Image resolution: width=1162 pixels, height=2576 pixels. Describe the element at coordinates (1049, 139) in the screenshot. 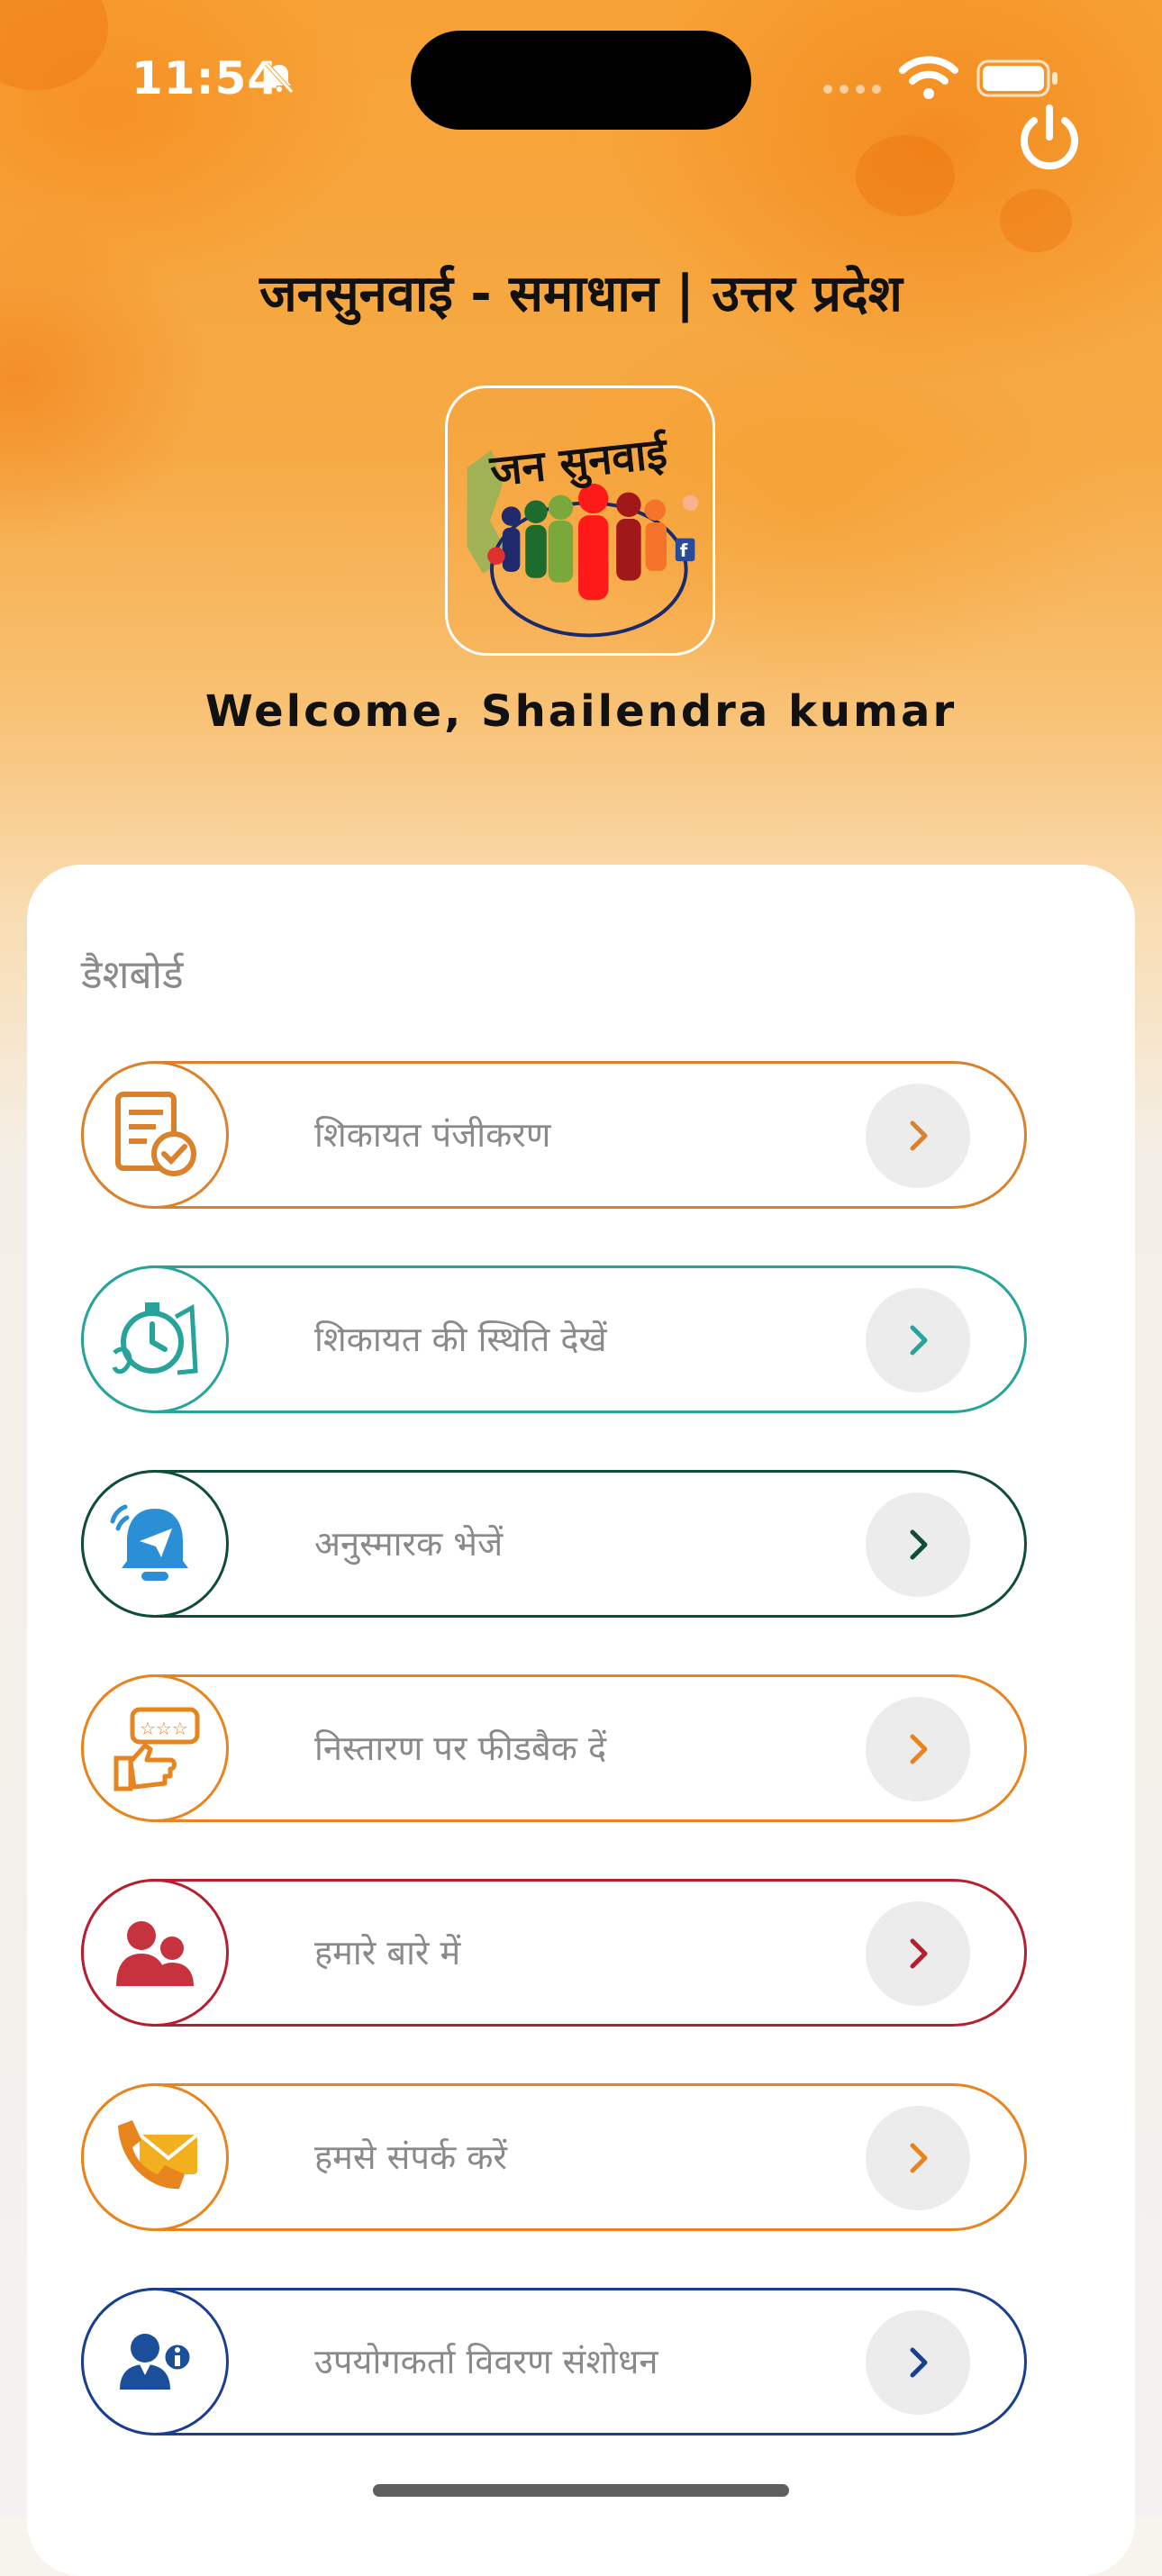

I see `logout-power-icon` at that location.